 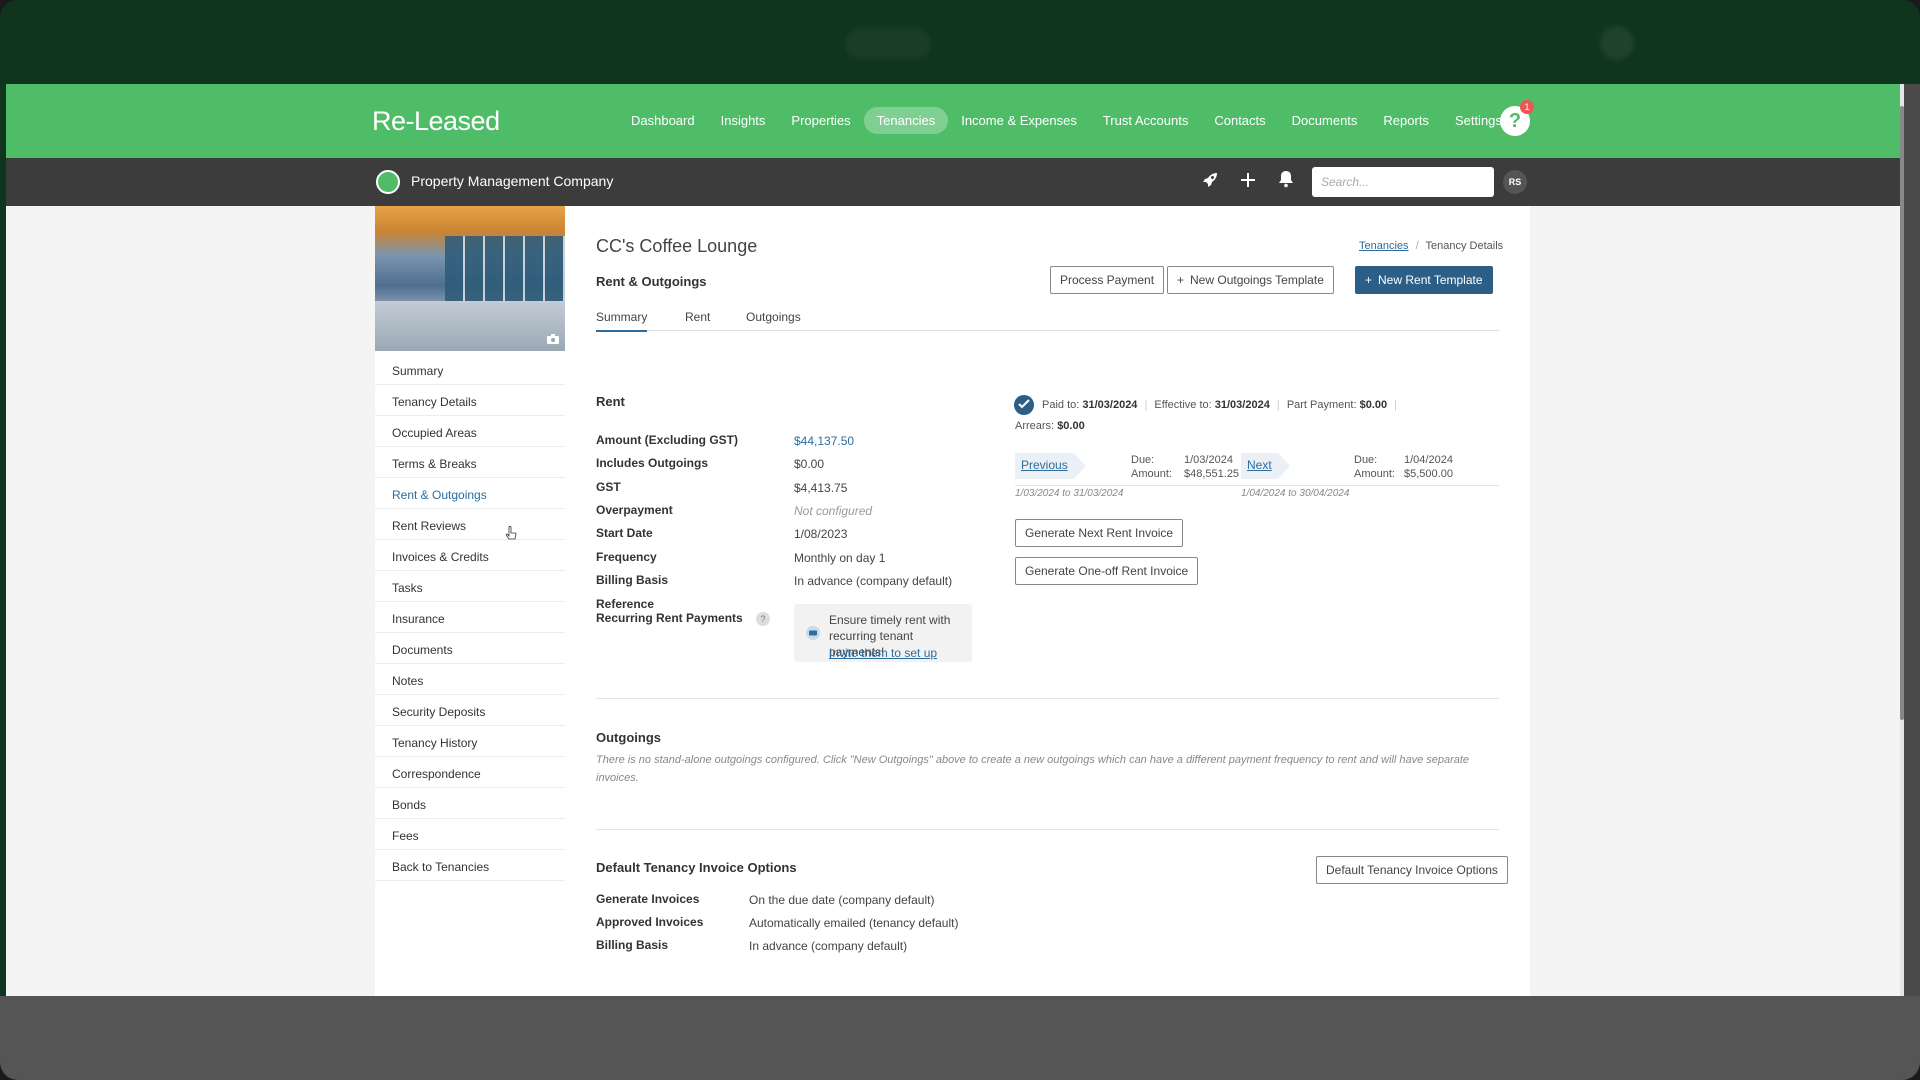 I want to click on next-due-value: 1/04/2024, so click(x=1428, y=460).